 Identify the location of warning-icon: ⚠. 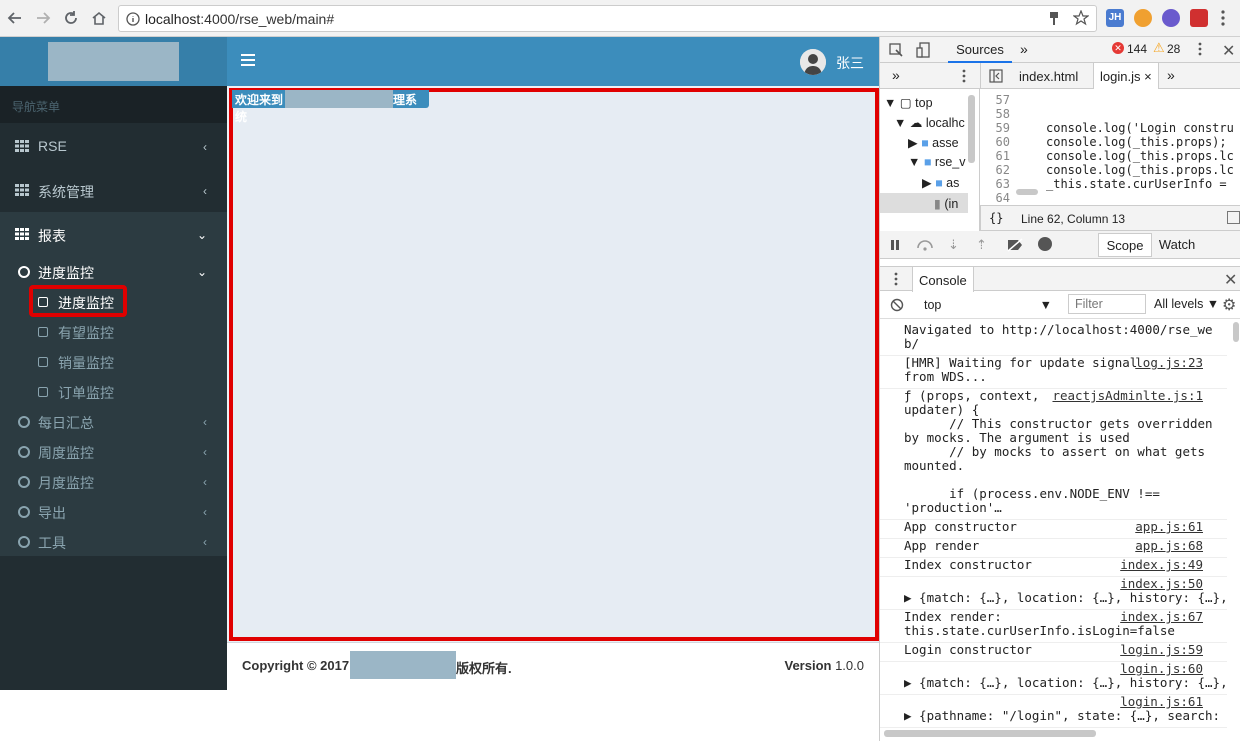
(1159, 48).